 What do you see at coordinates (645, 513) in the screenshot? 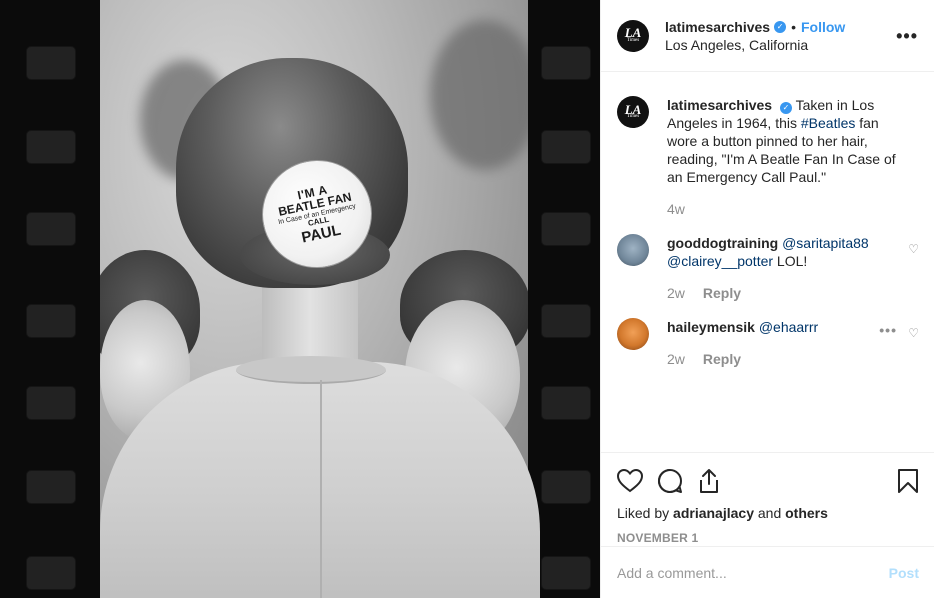
I see `likes-prefix: Liked by` at bounding box center [645, 513].